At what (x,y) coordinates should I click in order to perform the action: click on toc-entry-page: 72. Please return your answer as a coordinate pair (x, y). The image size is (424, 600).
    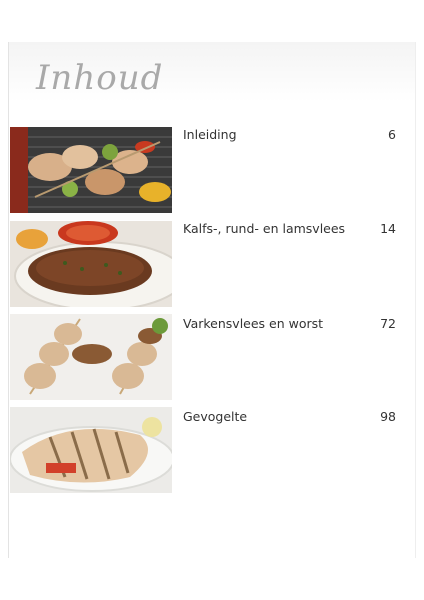
    Looking at the image, I should click on (388, 323).